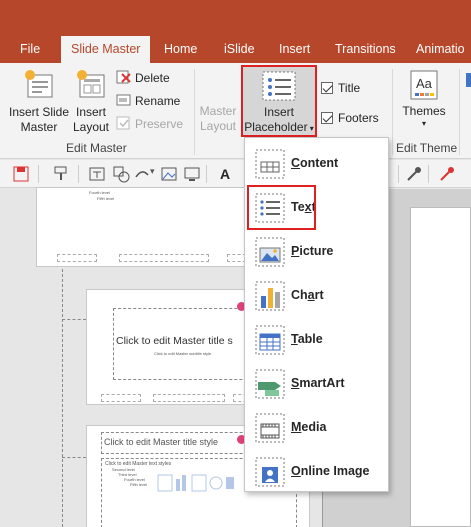  Describe the element at coordinates (270, 296) in the screenshot. I see `chart-placeholder-icon` at that location.